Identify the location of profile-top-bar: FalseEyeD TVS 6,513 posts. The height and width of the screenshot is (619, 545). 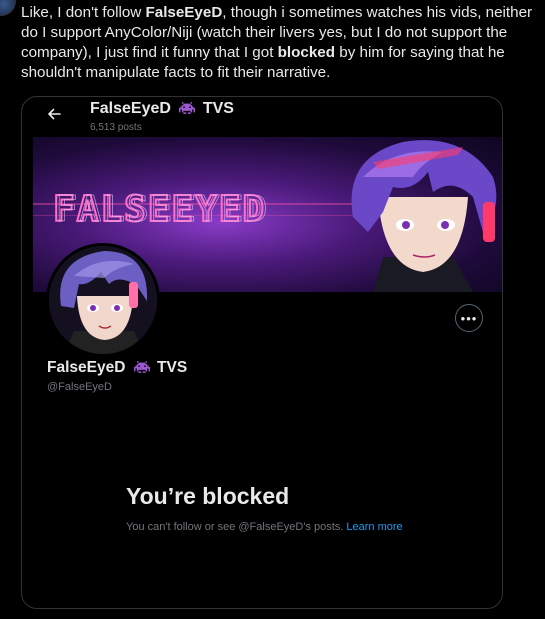
(262, 117).